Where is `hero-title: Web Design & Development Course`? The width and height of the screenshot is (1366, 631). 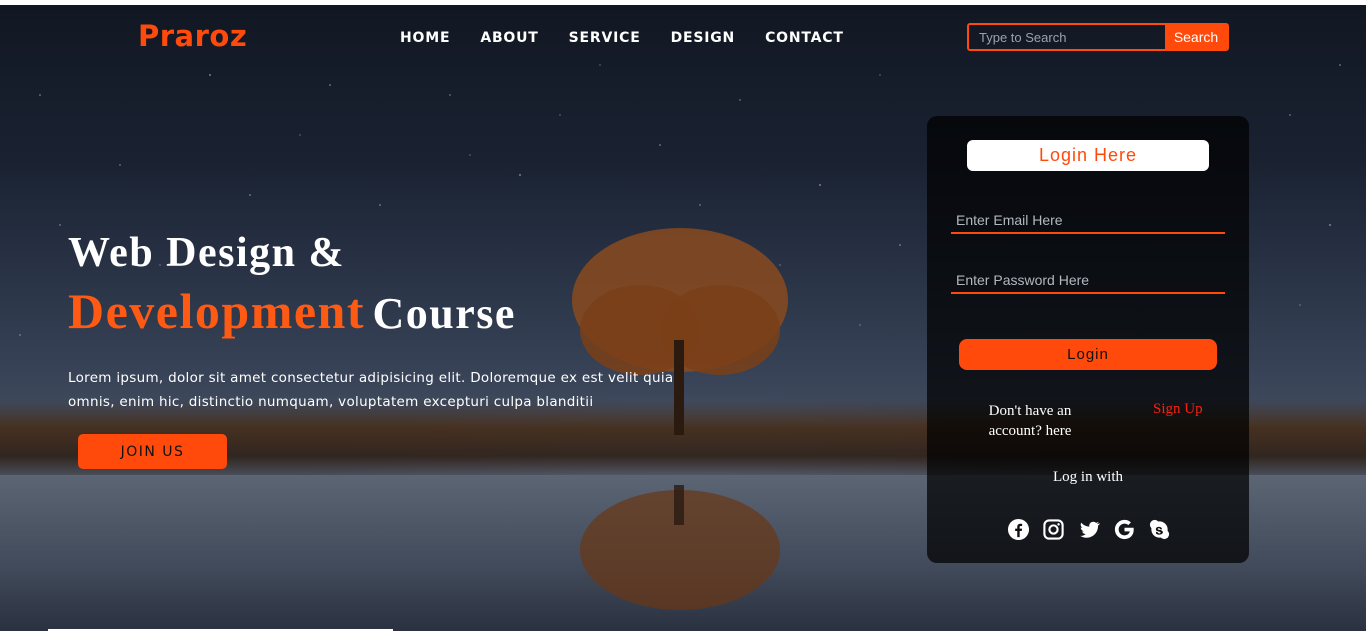
hero-title: Web Design & Development Course is located at coordinates (292, 284).